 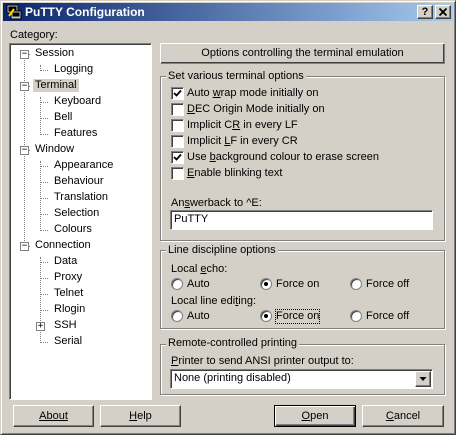 What do you see at coordinates (301, 379) in the screenshot?
I see `printer-select: None (printing disabled)` at bounding box center [301, 379].